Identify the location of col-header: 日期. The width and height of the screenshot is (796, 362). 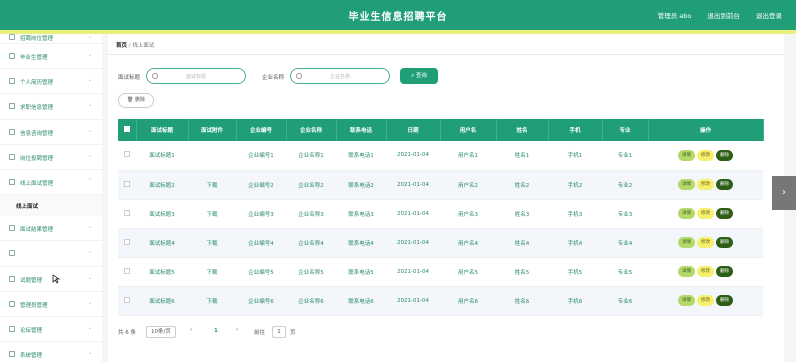
(413, 130).